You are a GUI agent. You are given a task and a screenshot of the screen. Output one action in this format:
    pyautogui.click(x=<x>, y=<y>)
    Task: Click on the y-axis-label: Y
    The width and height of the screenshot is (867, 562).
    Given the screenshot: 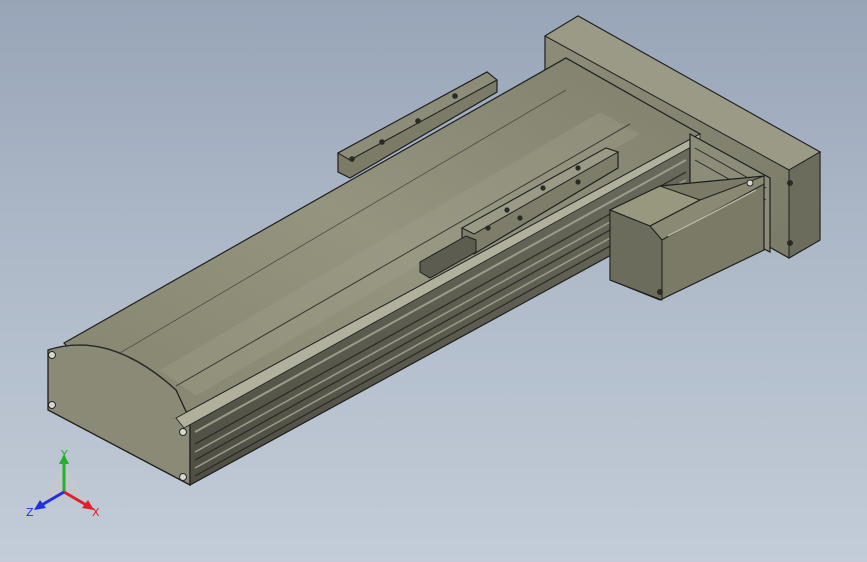 What is the action you would take?
    pyautogui.click(x=64, y=454)
    